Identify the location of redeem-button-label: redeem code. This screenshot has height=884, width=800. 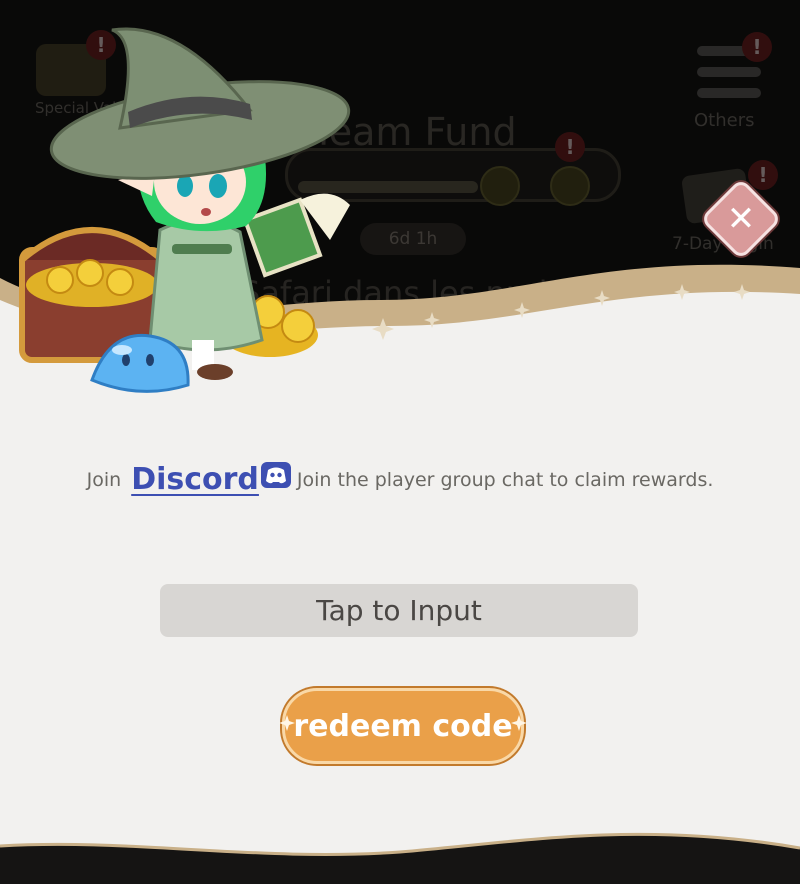
(403, 726).